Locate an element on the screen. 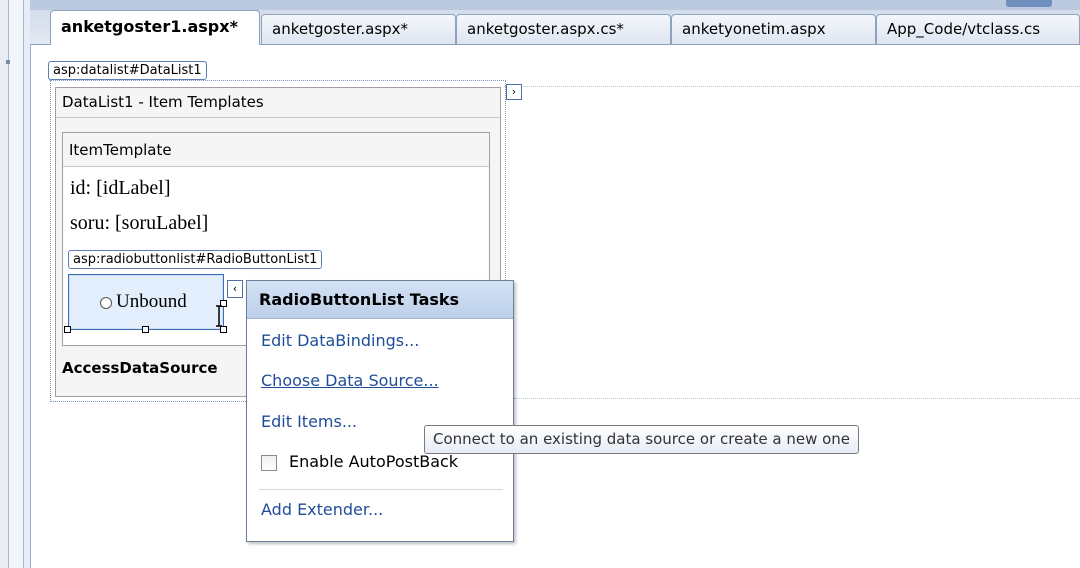  radiobuttonlist-tag-label: asp:radiobuttonlist#RadioButtonList1 is located at coordinates (195, 259).